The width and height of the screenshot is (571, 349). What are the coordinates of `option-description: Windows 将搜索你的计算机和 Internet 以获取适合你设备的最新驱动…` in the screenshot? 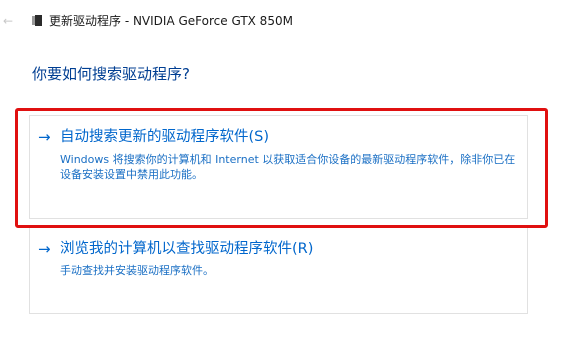 It's located at (288, 167).